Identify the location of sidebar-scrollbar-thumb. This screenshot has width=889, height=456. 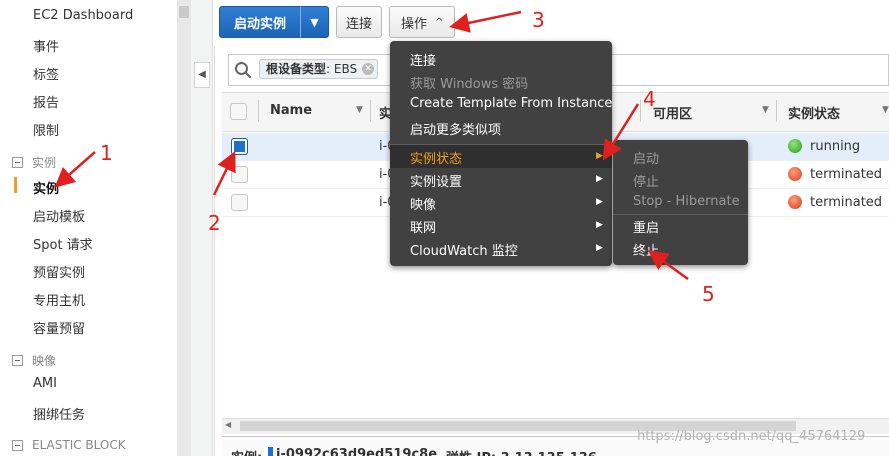
(184, 12).